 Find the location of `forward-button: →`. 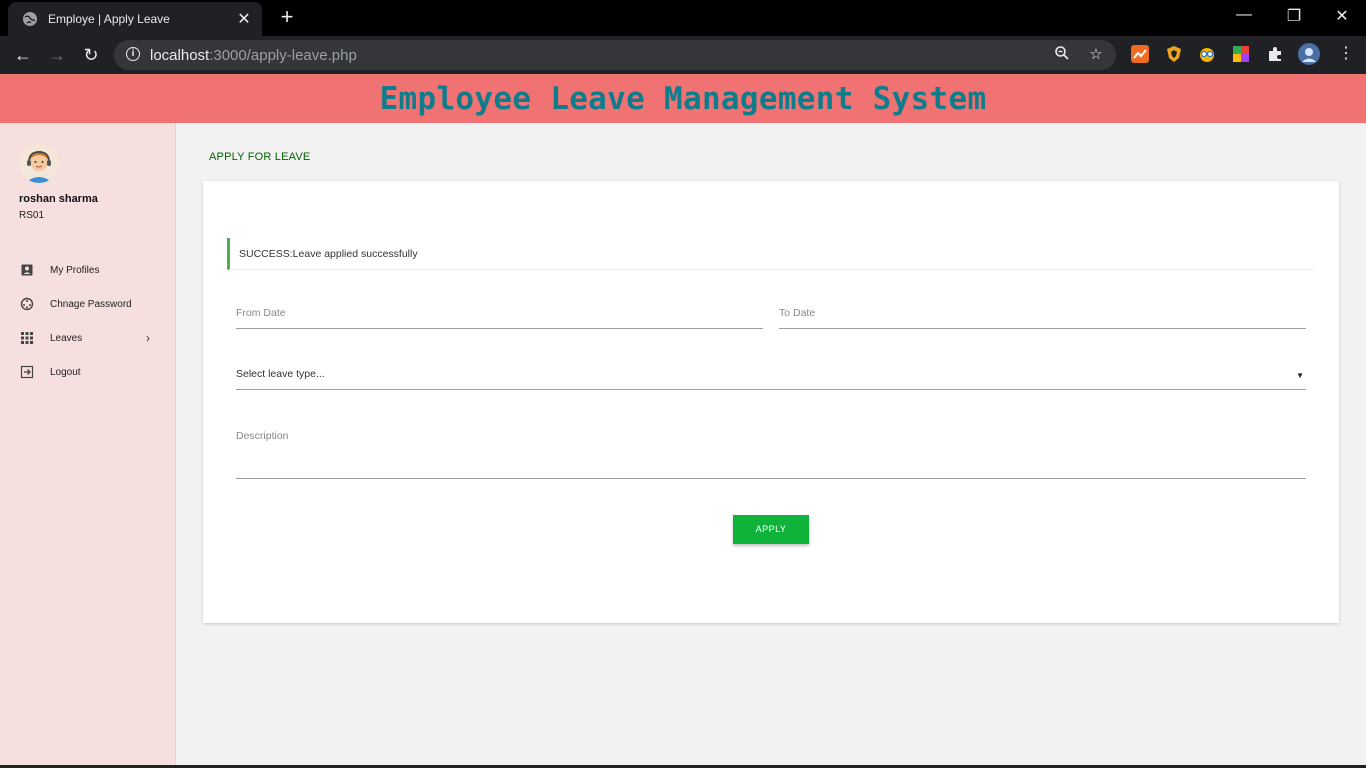

forward-button: → is located at coordinates (57, 55).